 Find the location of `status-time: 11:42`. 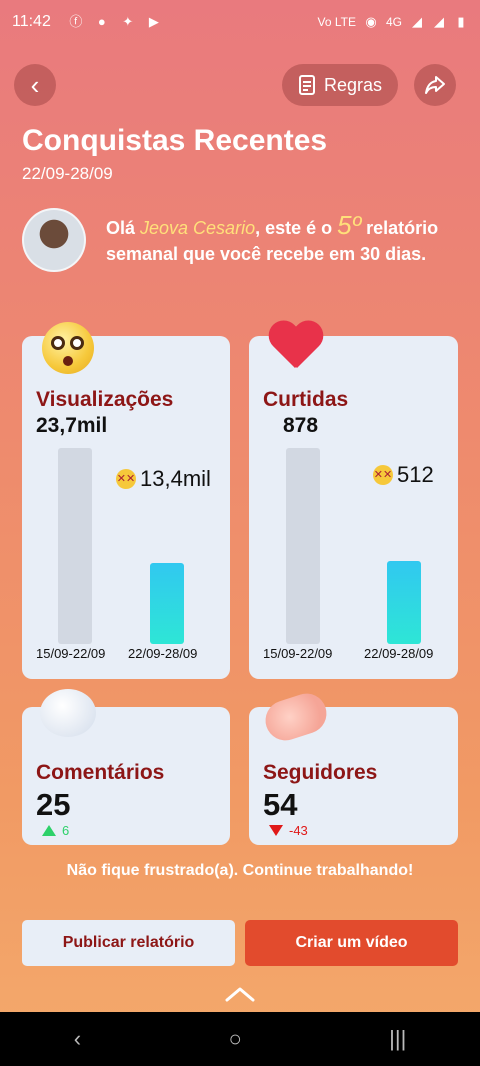

status-time: 11:42 is located at coordinates (31, 21).